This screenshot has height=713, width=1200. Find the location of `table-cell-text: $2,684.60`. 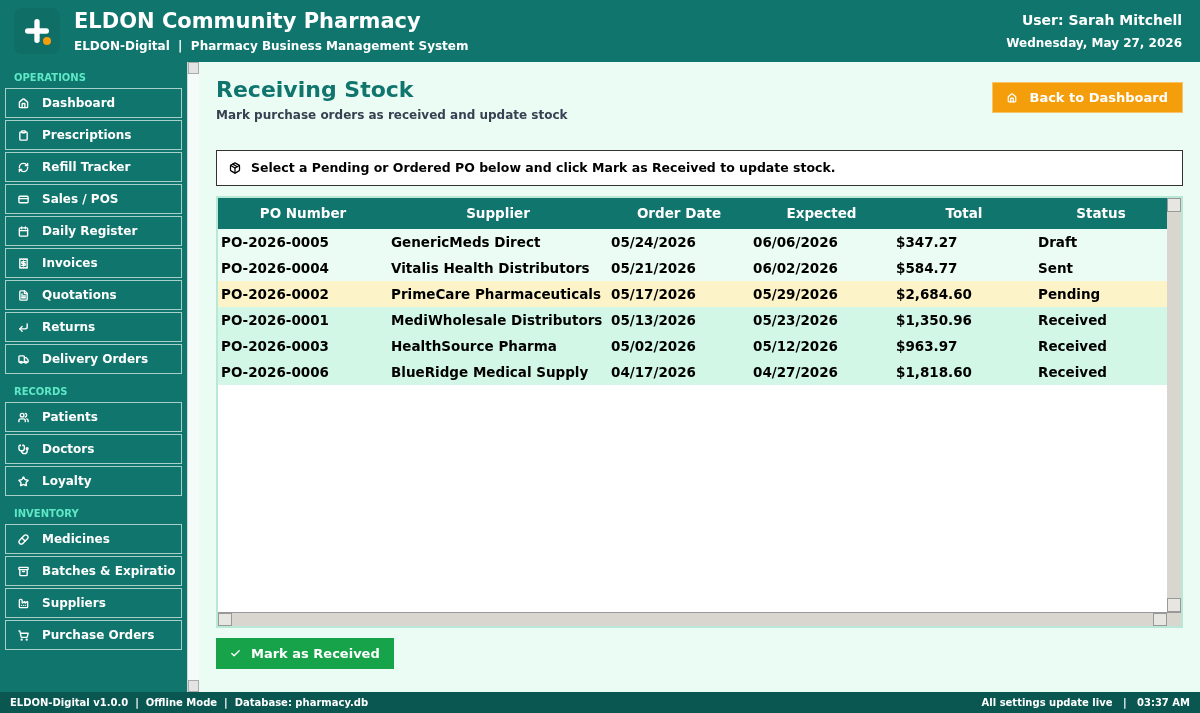

table-cell-text: $2,684.60 is located at coordinates (934, 294).